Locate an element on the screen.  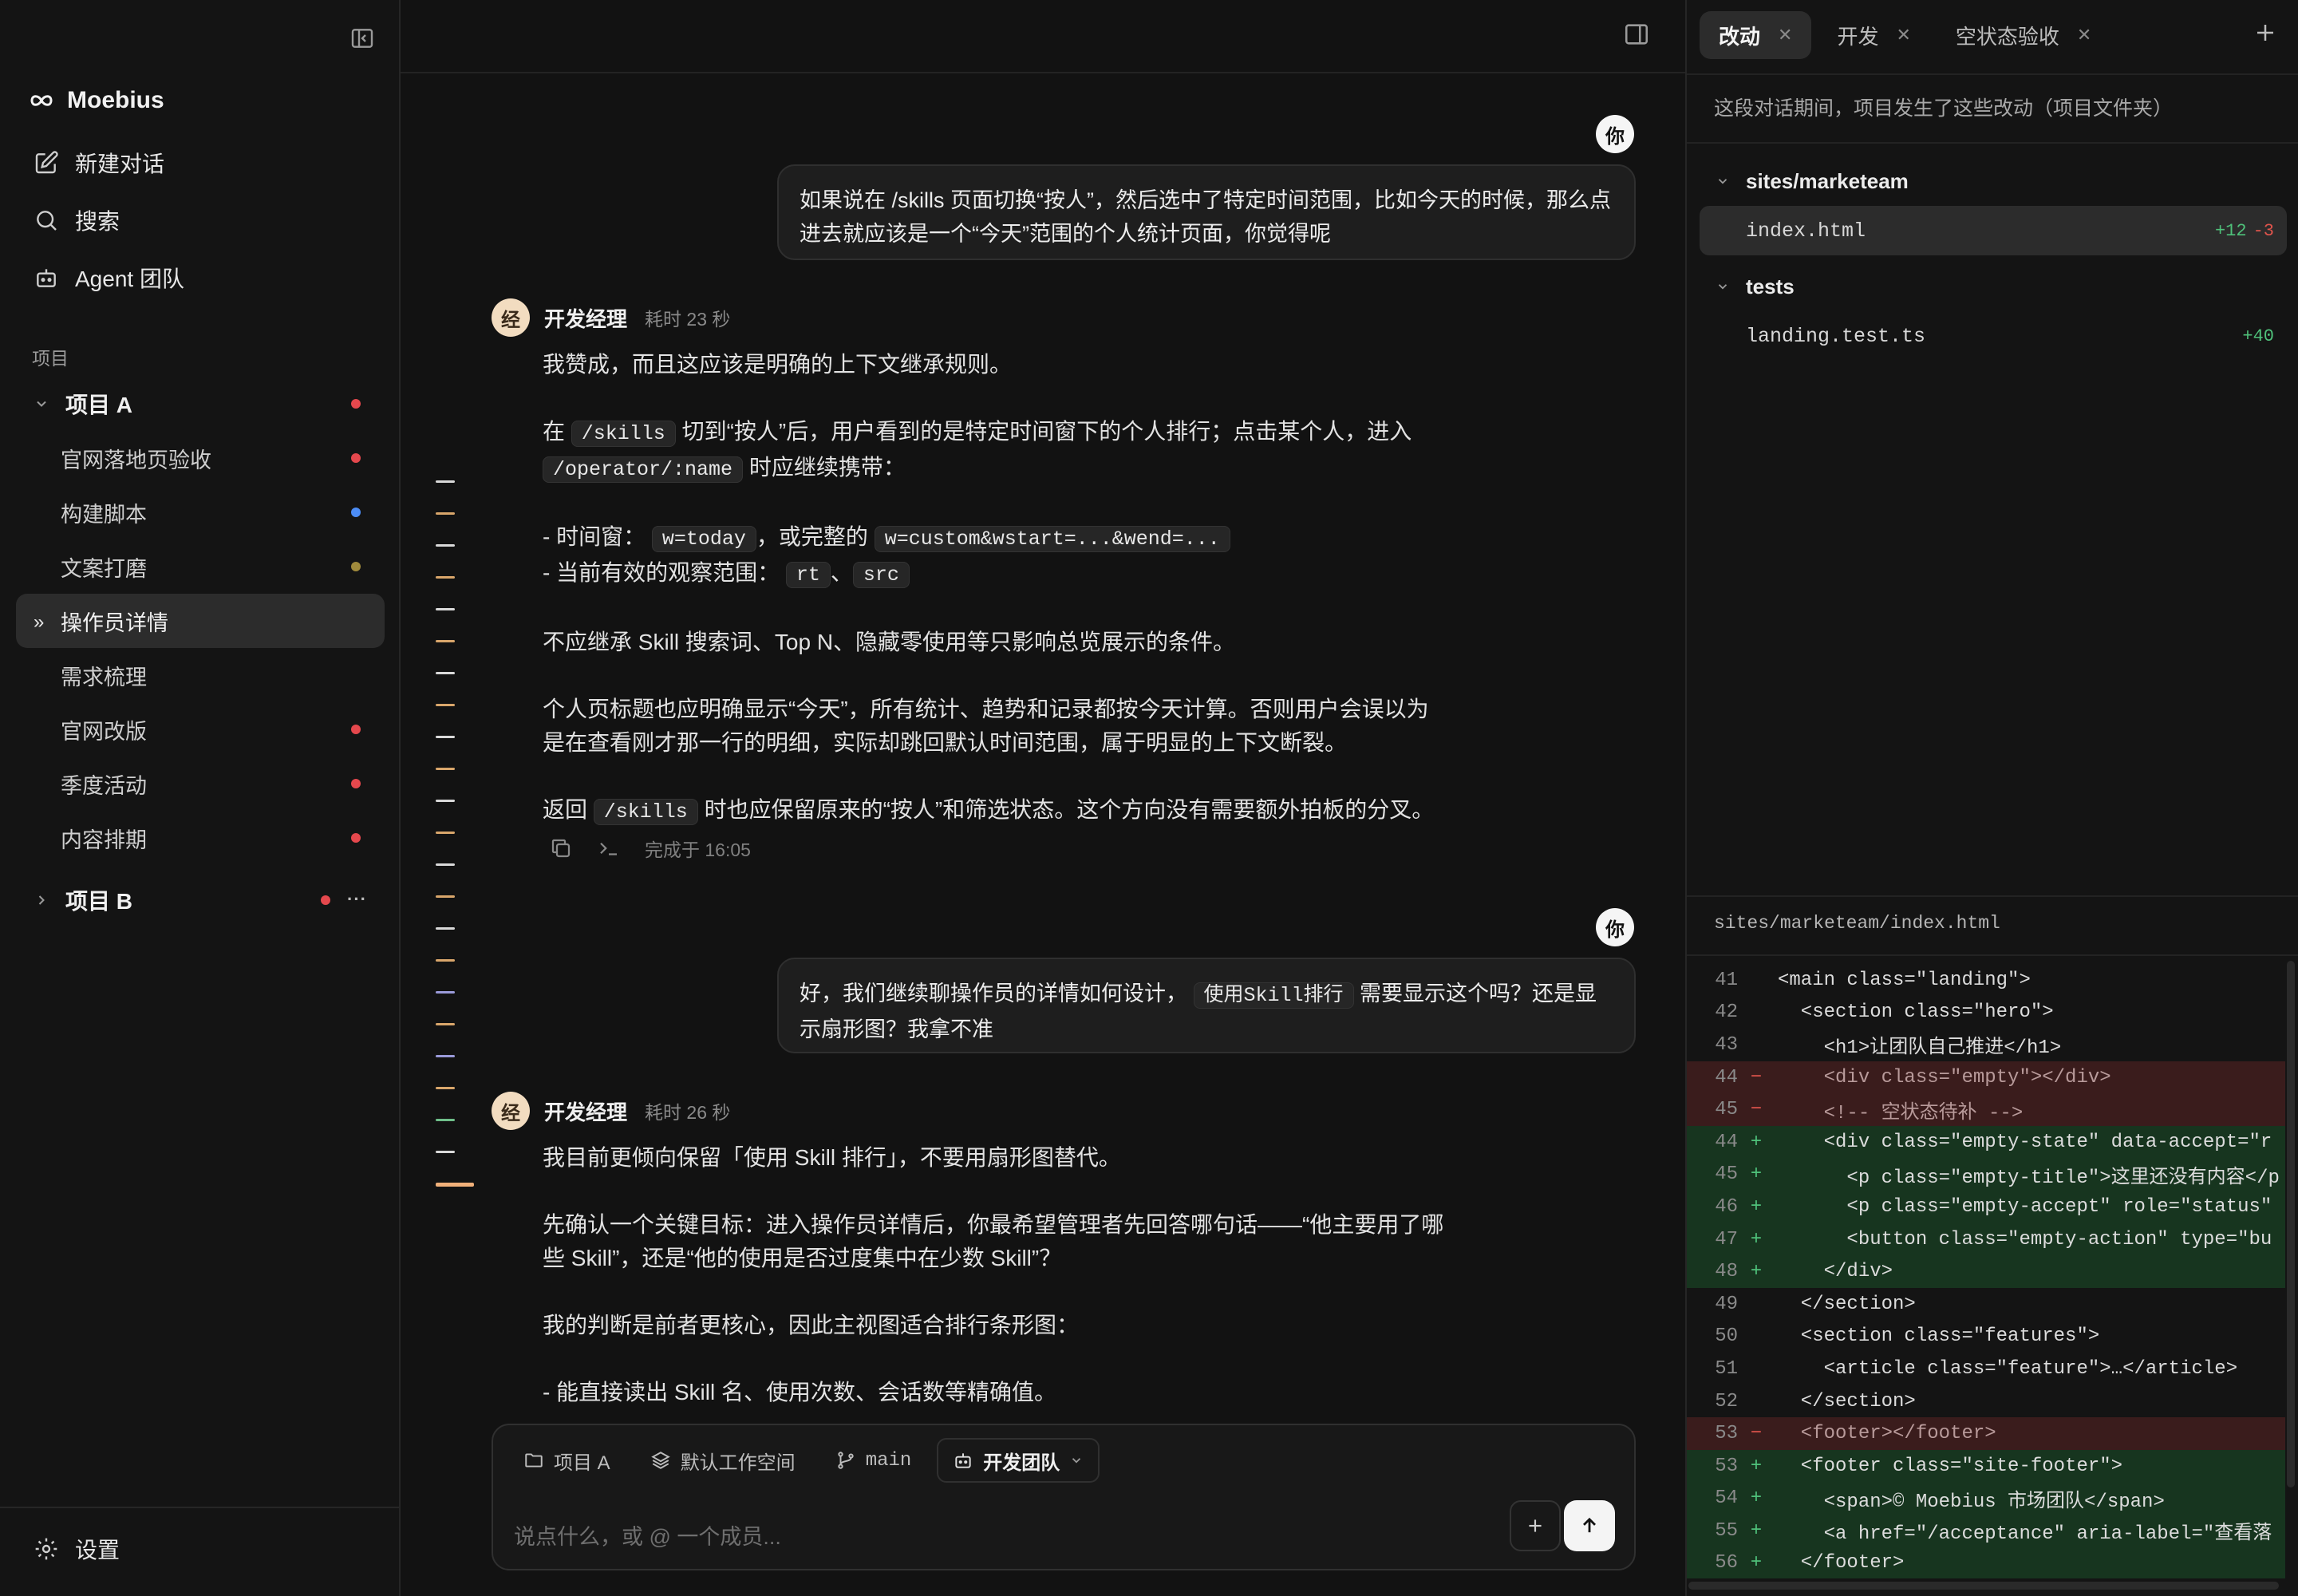
conversation-timeline is located at coordinates (455, 848).